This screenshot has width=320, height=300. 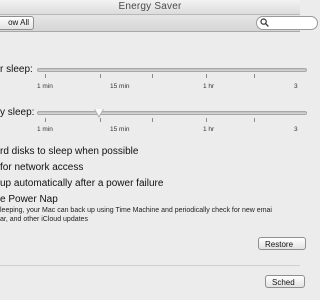 I want to click on window-title: Energy Saver, so click(x=150, y=6).